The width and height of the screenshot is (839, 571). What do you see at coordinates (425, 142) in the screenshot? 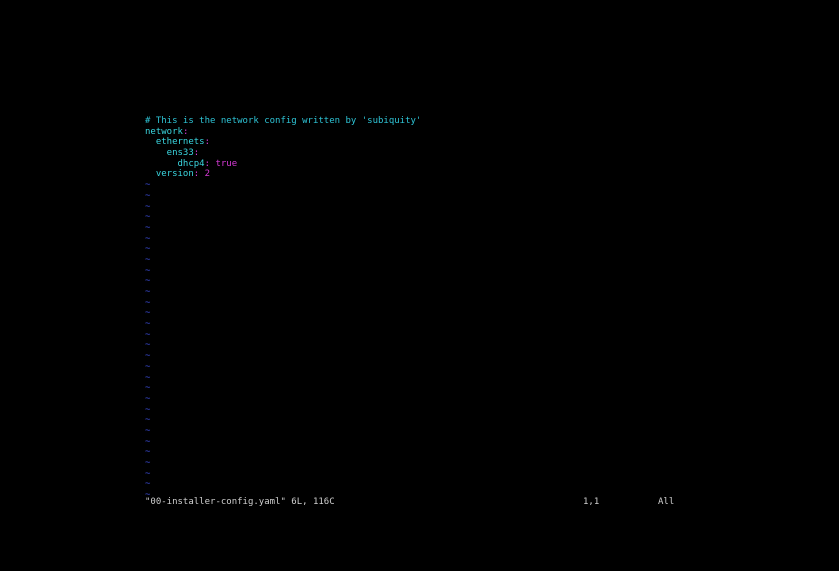
I see `code-line: ethernets:` at bounding box center [425, 142].